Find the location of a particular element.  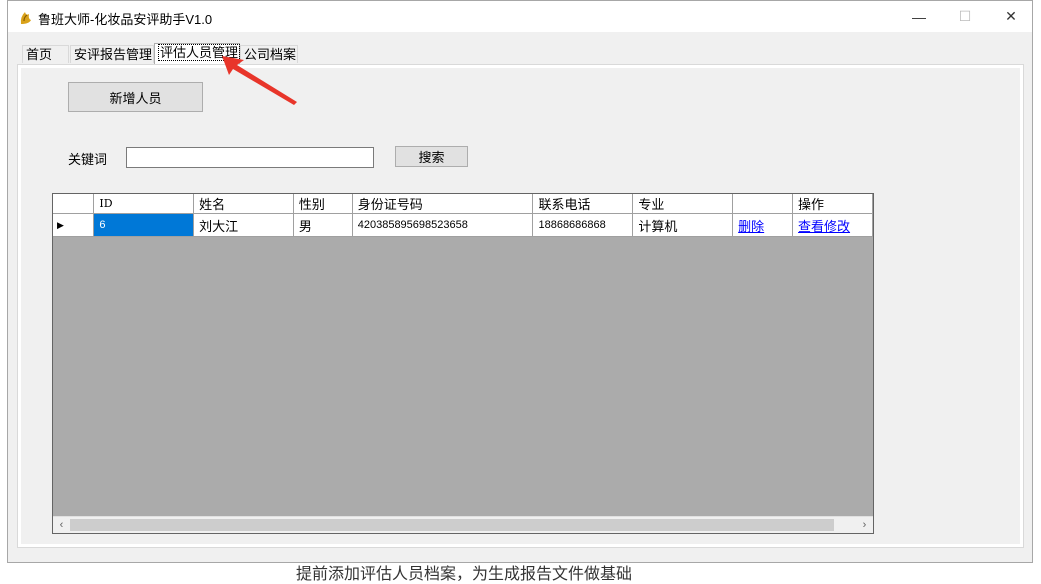

column-header-id-number: 身份证号码 is located at coordinates (443, 204).